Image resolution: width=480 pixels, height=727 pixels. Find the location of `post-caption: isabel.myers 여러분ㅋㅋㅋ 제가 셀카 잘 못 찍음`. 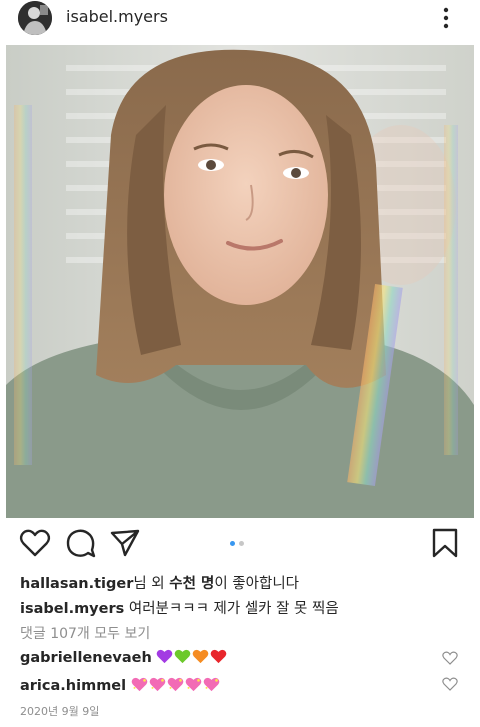

post-caption: isabel.myers 여러분ㅋㅋㅋ 제가 셀카 잘 못 찍음 is located at coordinates (179, 607).